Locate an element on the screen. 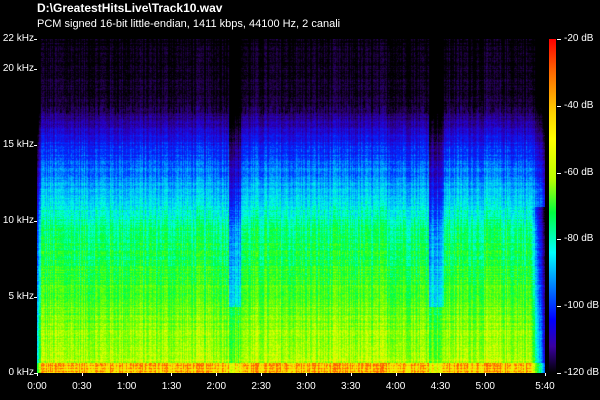 Image resolution: width=600 pixels, height=400 pixels. y-tick-label: 15 kHz is located at coordinates (18, 145).